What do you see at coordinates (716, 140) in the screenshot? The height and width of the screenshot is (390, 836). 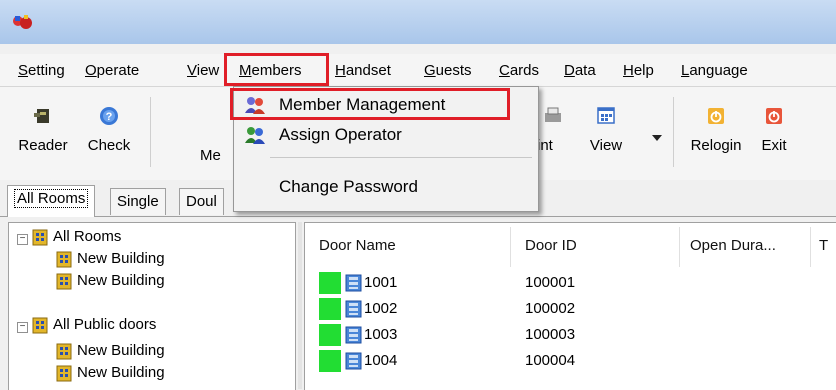 I see `relogin-button: Relogin` at bounding box center [716, 140].